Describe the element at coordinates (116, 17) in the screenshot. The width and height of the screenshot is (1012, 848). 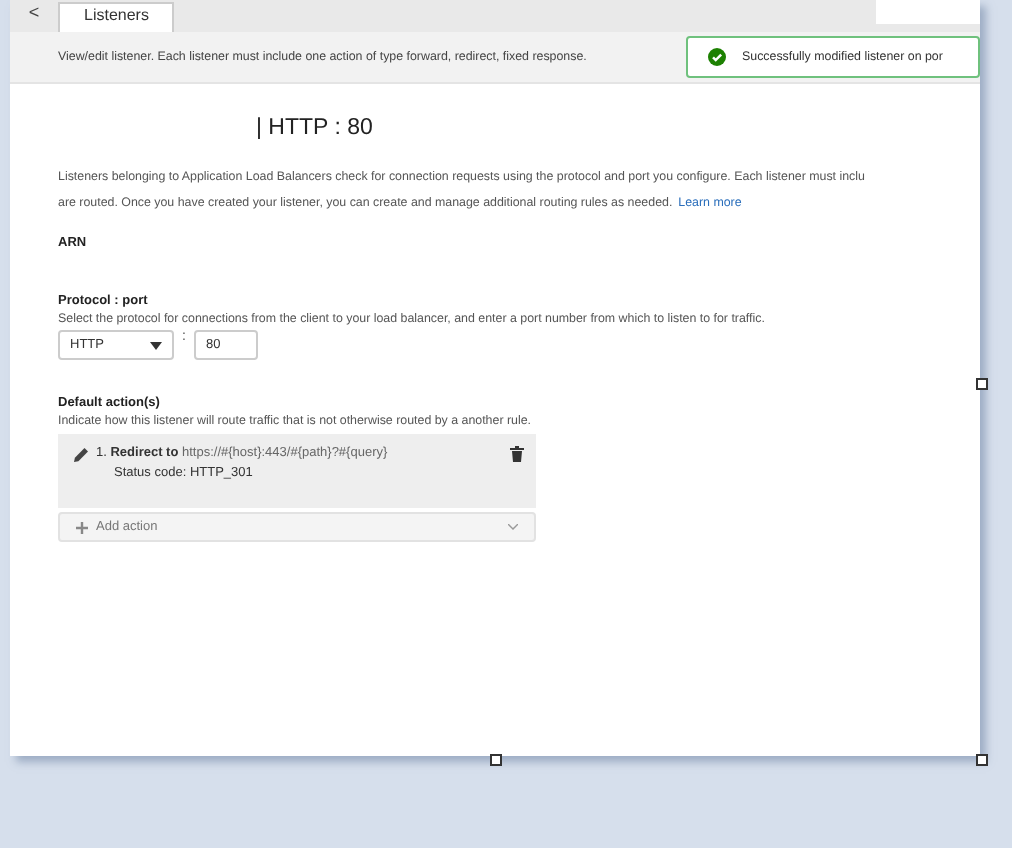
I see `tab: Listeners` at that location.